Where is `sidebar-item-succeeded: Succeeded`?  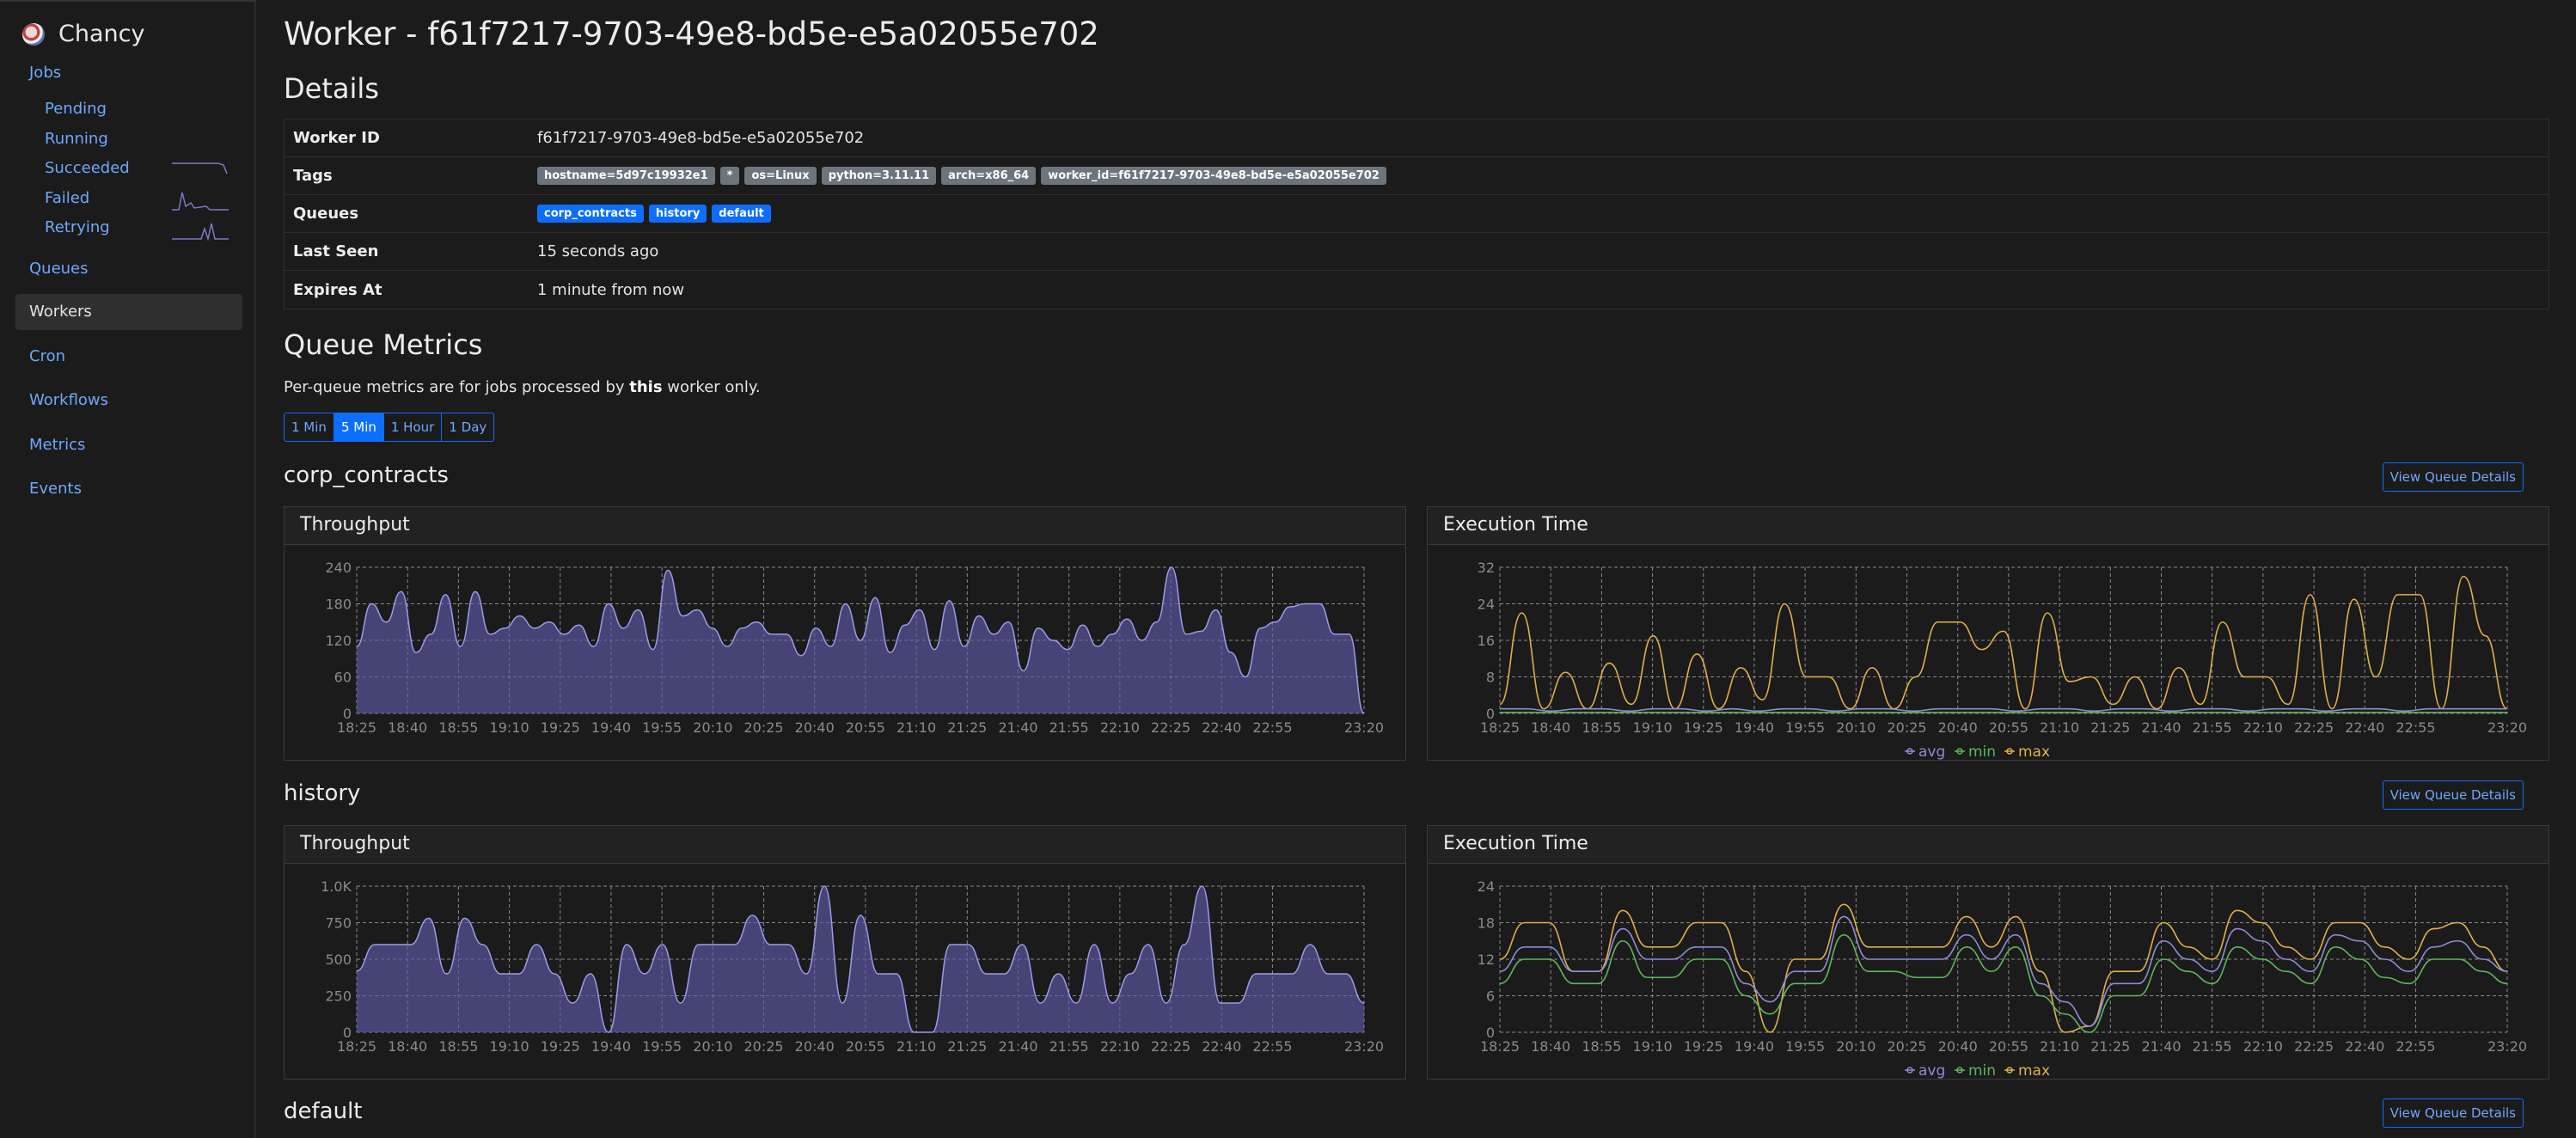
sidebar-item-succeeded: Succeeded is located at coordinates (87, 168).